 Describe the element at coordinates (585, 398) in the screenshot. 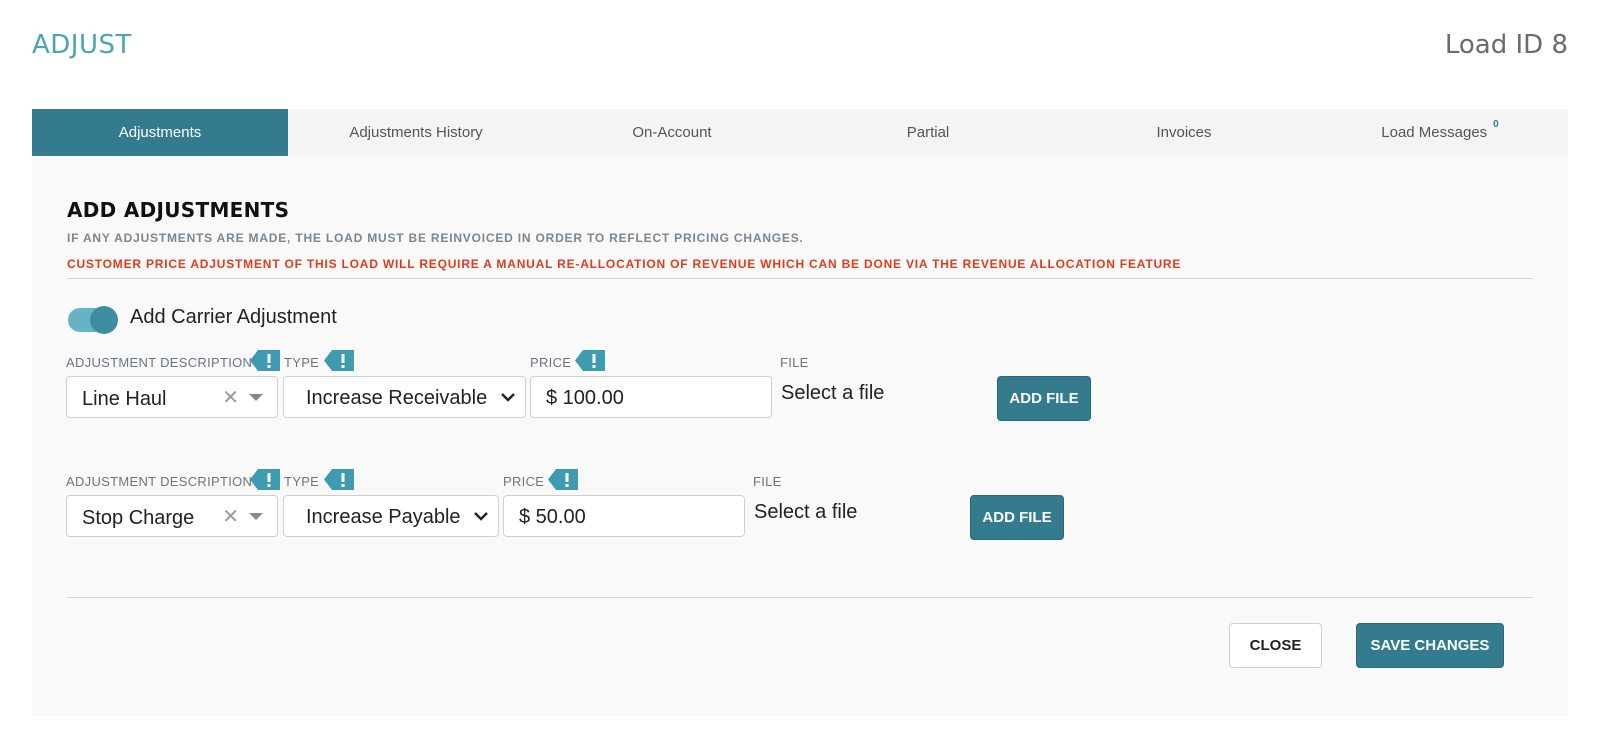

I see `price-value: $ 100.00` at that location.